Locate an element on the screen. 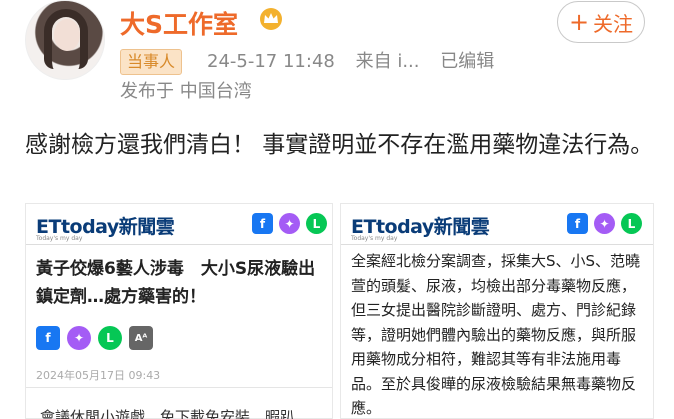  follow-button: + 关注 is located at coordinates (601, 22).